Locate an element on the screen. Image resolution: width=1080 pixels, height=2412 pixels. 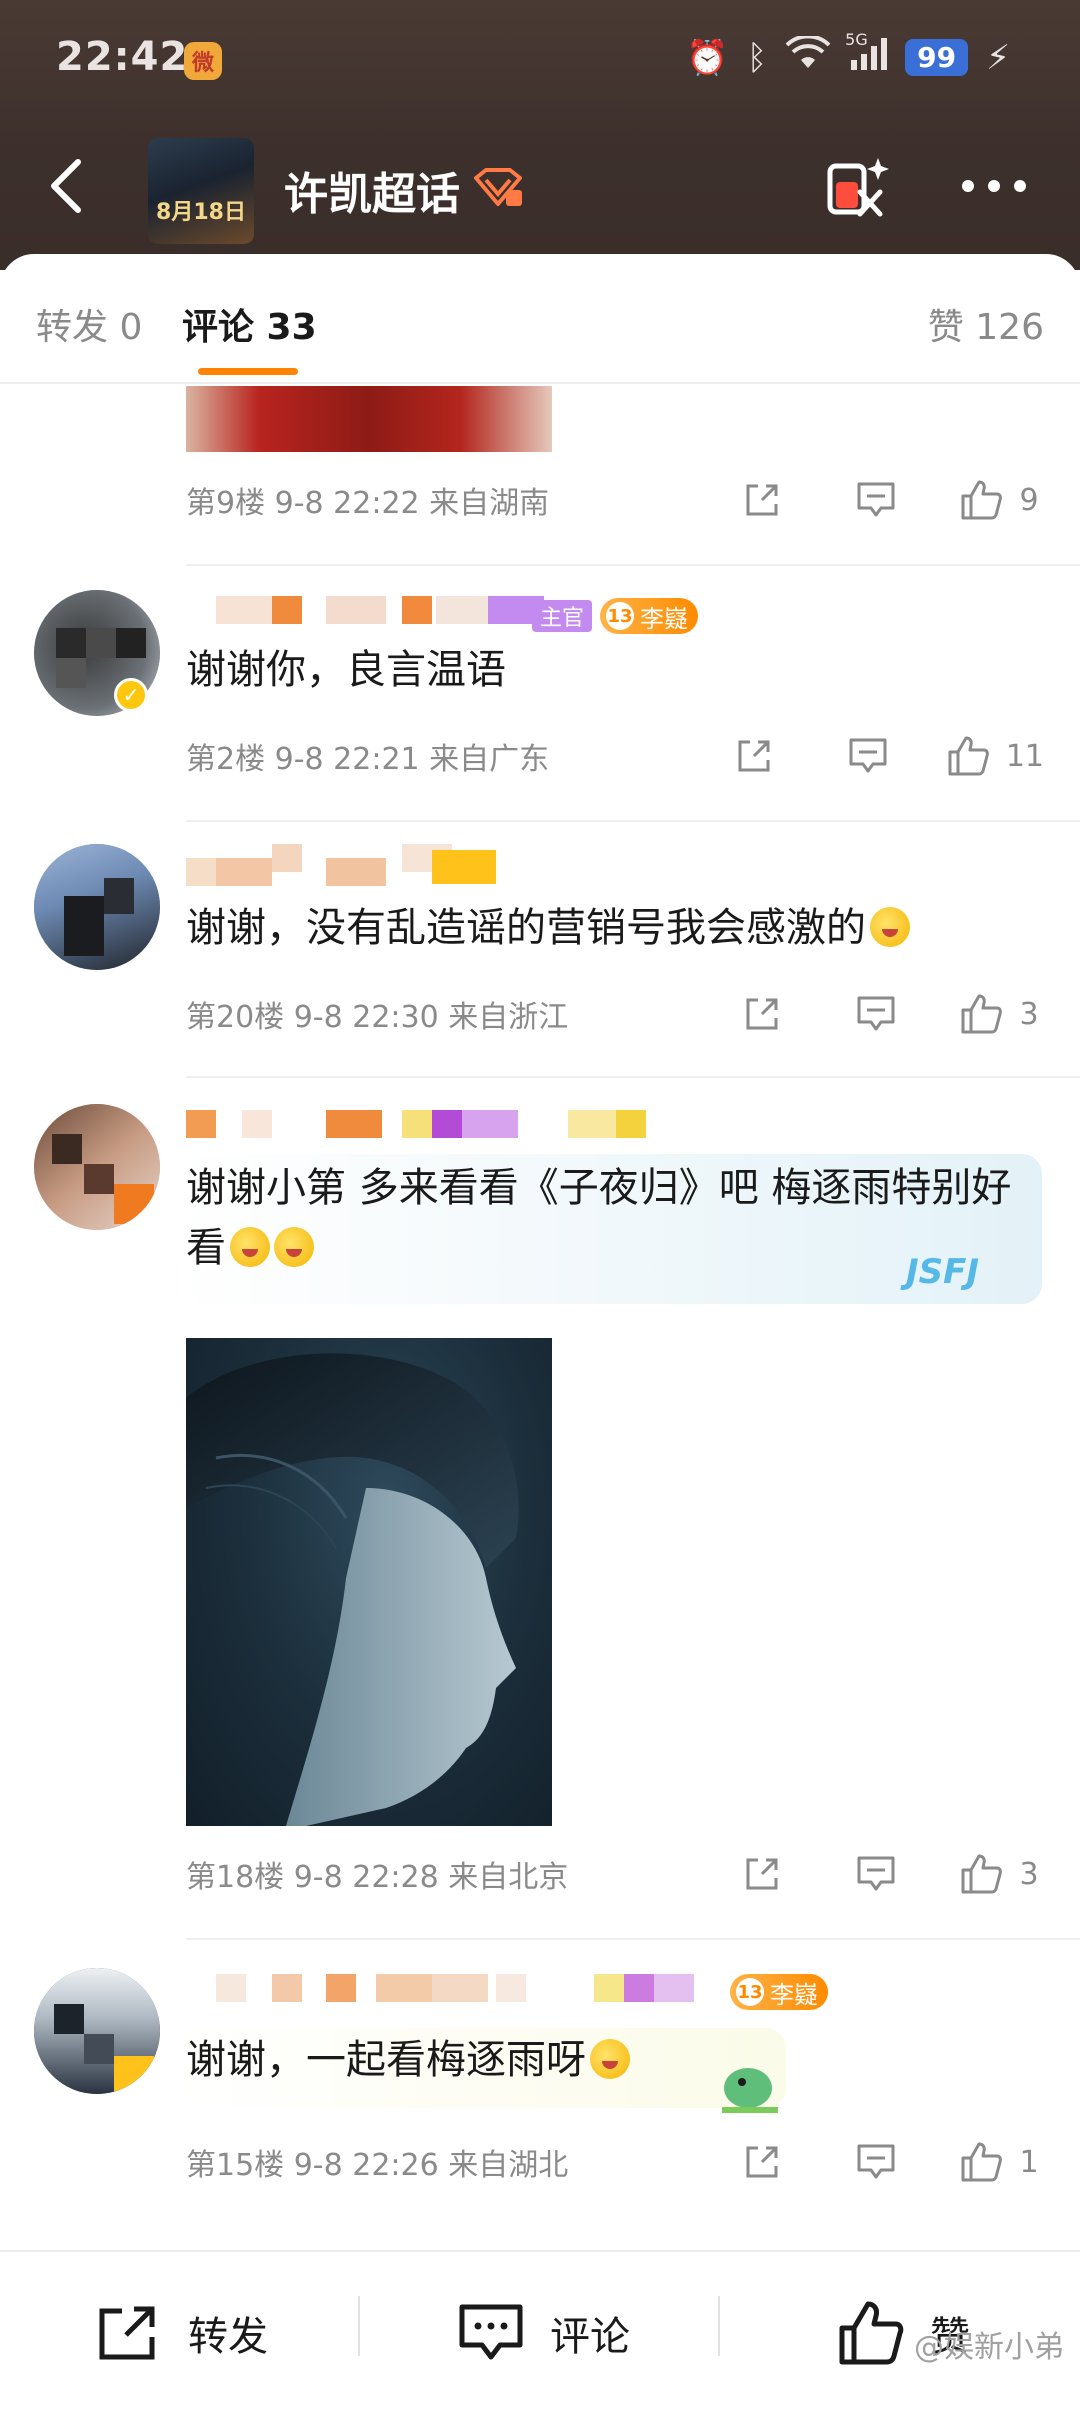
bottom-comment-label: 评论 is located at coordinates (590, 2337).